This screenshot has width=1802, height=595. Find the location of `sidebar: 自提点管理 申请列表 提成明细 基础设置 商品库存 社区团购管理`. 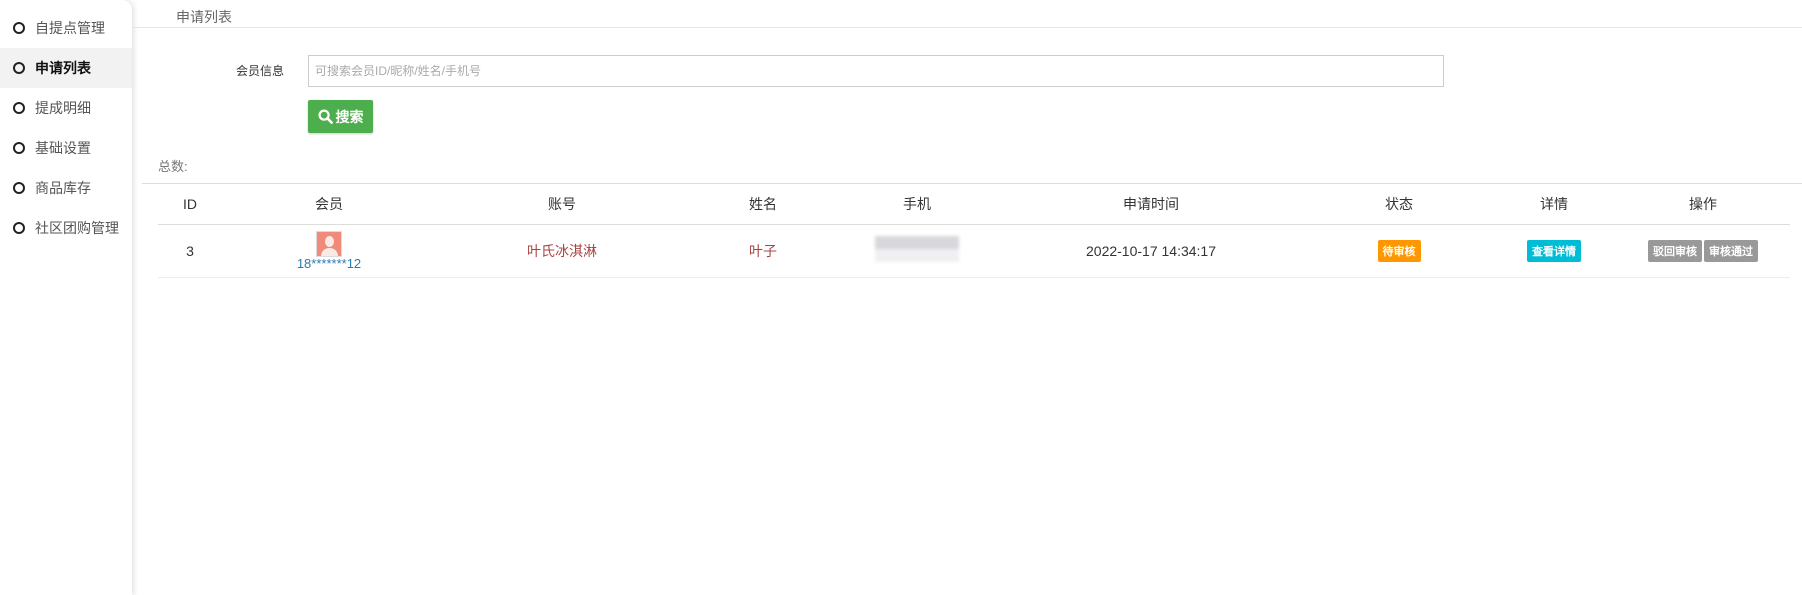

sidebar: 自提点管理 申请列表 提成明细 基础设置 商品库存 社区团购管理 is located at coordinates (66, 297).